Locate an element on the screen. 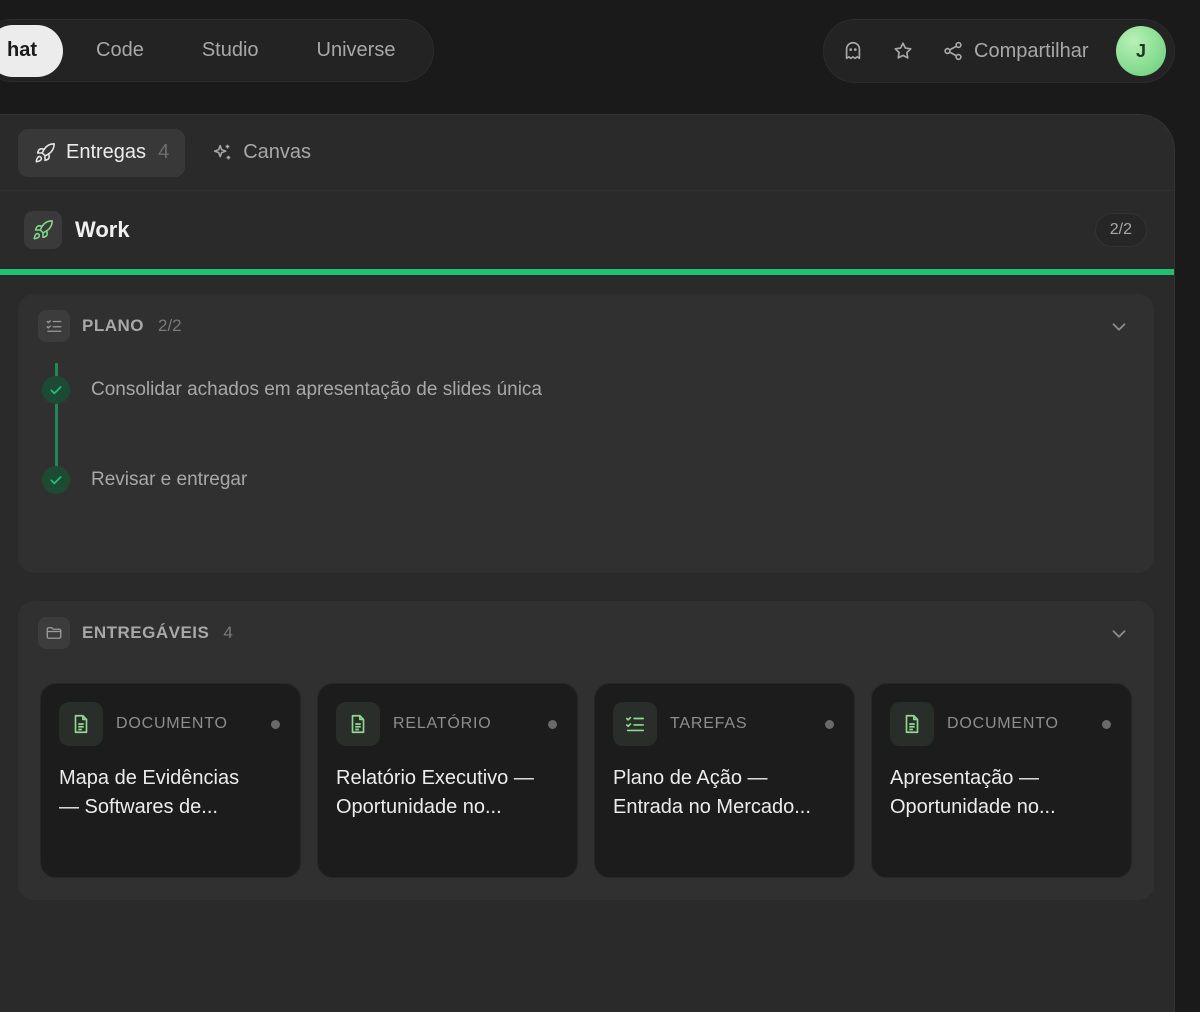 The width and height of the screenshot is (1200, 1012). tab-canvas-label: Canvas is located at coordinates (277, 152).